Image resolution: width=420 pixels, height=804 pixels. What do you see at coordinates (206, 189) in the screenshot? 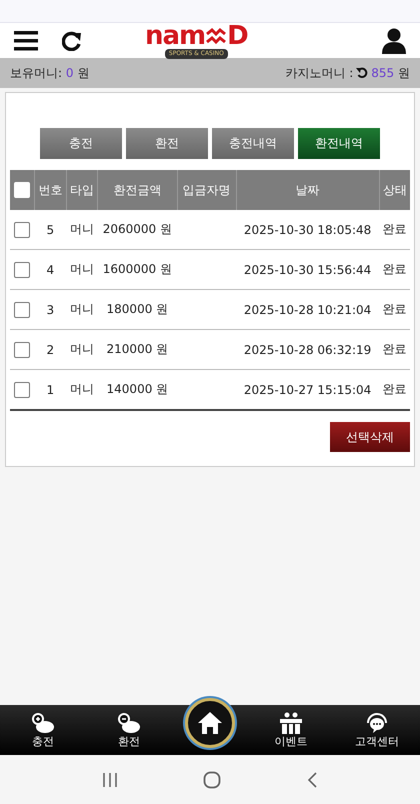
I see `column-header: 입금자명` at bounding box center [206, 189].